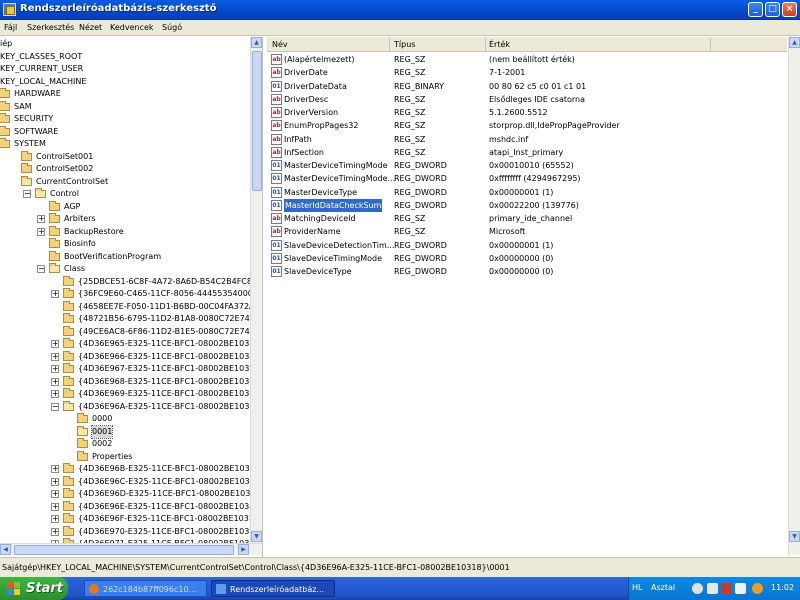 The image size is (800, 600). I want to click on tree-node: 0002, so click(130, 444).